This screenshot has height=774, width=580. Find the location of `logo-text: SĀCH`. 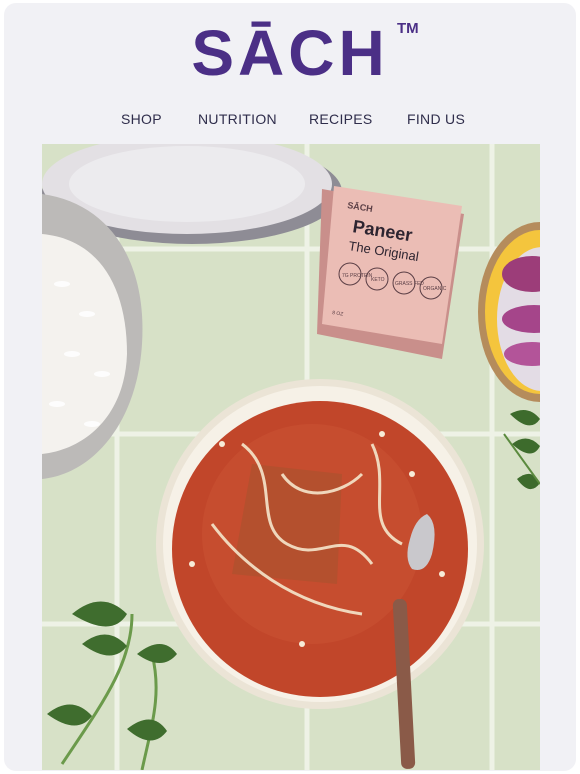

logo-text: SĀCH is located at coordinates (290, 53).